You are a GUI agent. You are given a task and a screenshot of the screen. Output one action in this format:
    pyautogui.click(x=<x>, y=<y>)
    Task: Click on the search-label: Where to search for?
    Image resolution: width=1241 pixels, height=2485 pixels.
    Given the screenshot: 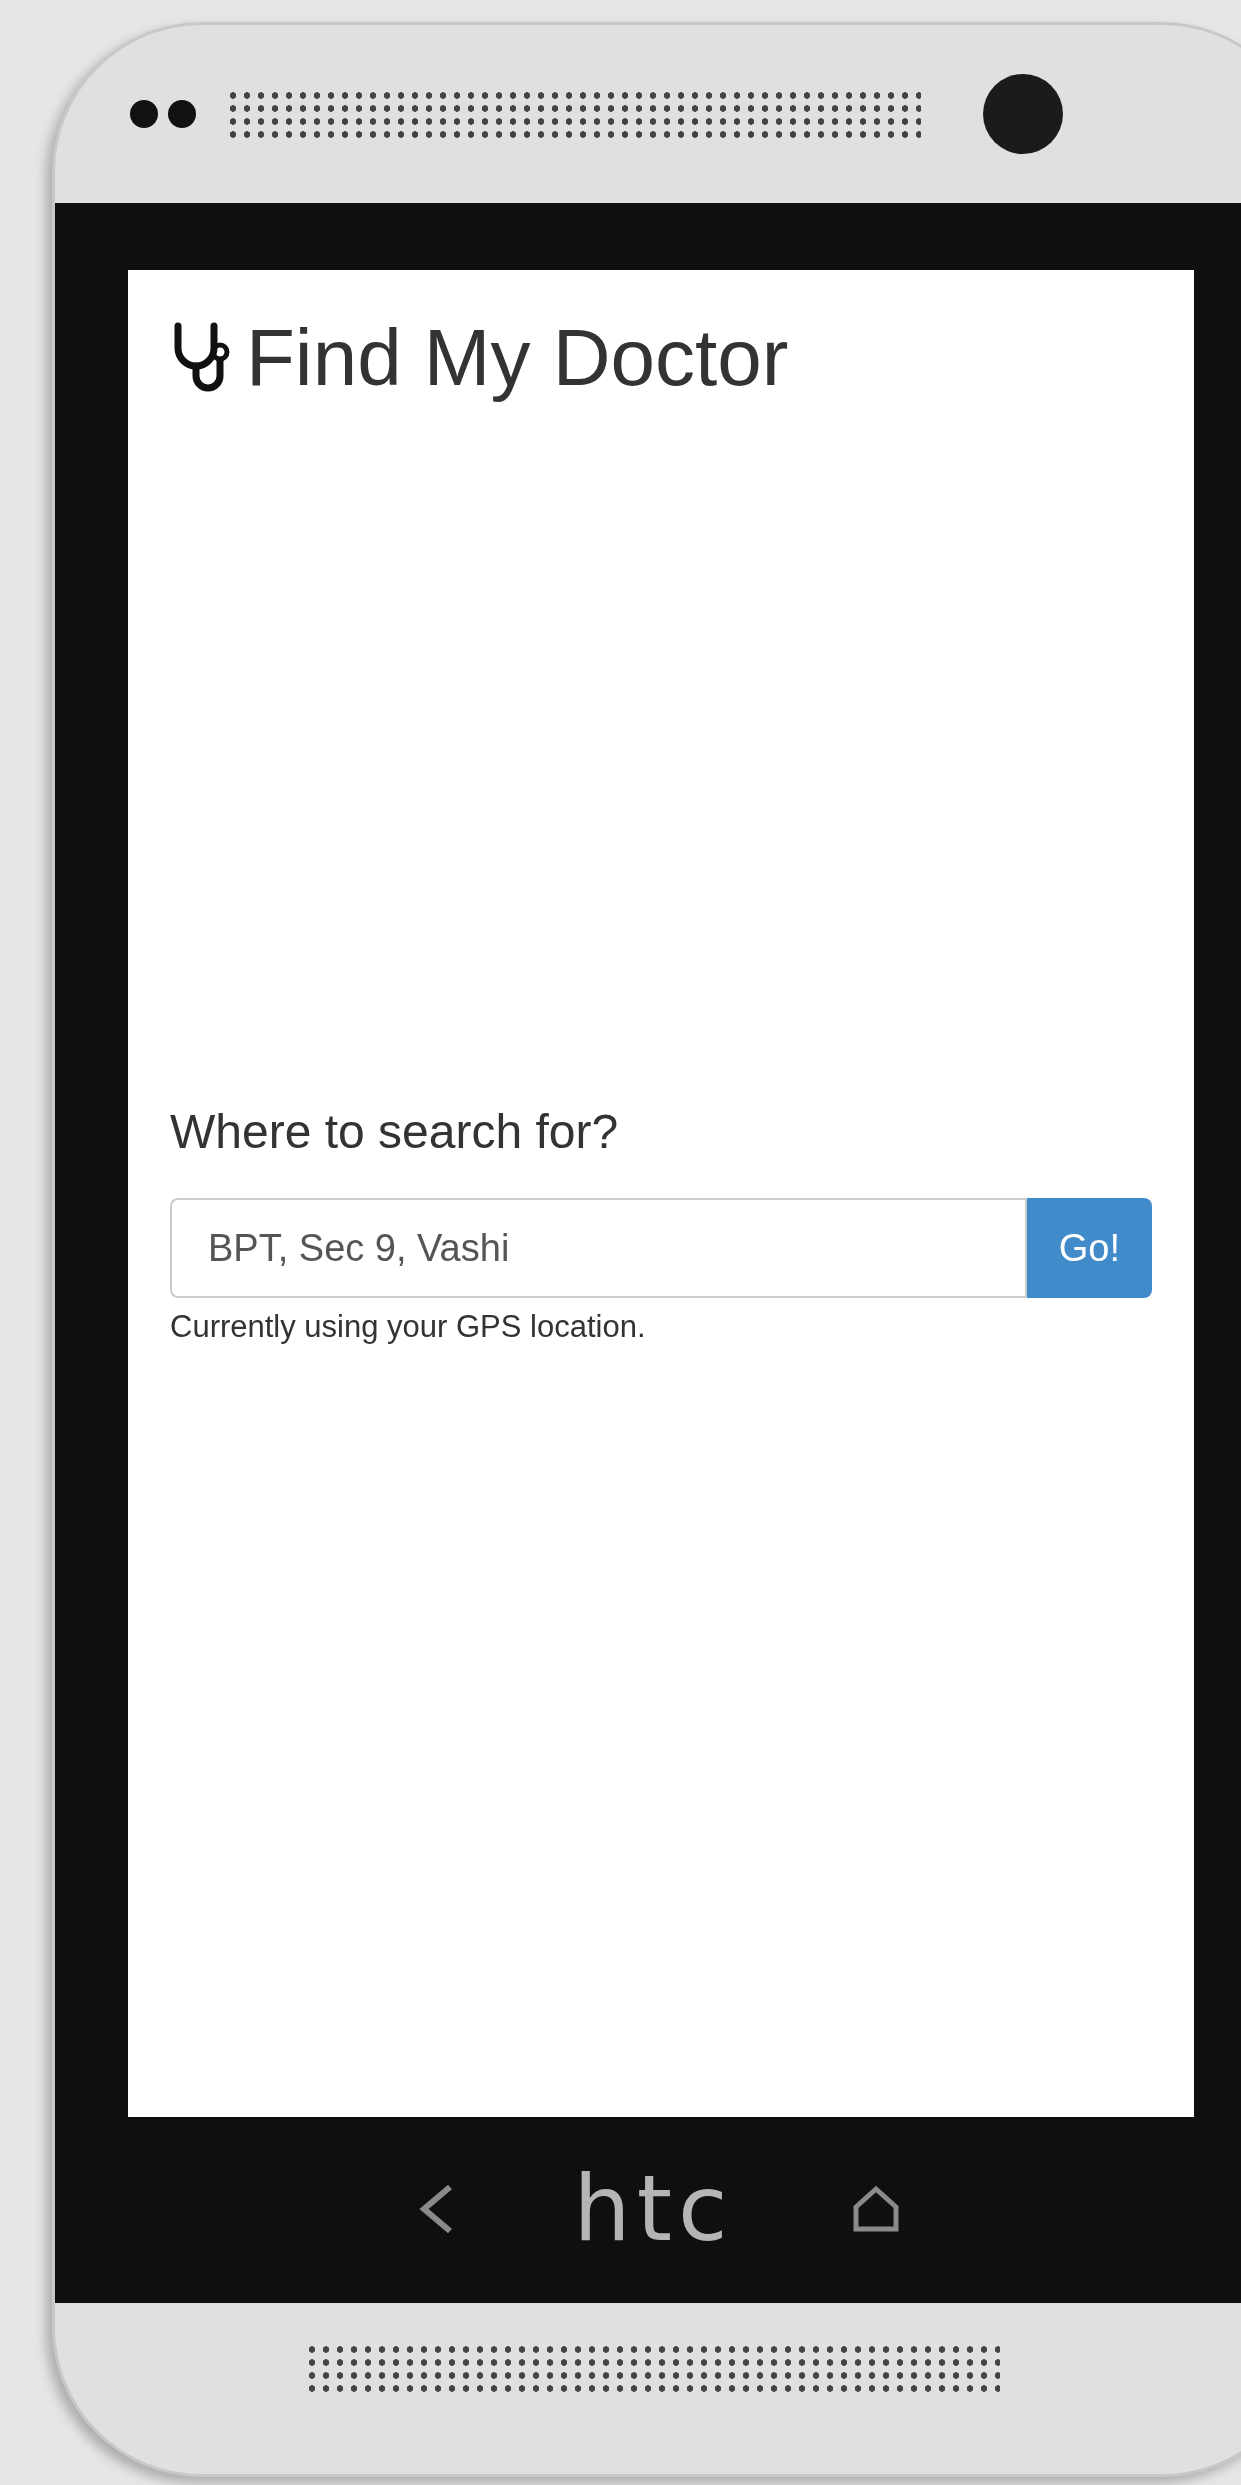 What is the action you would take?
    pyautogui.click(x=395, y=1132)
    